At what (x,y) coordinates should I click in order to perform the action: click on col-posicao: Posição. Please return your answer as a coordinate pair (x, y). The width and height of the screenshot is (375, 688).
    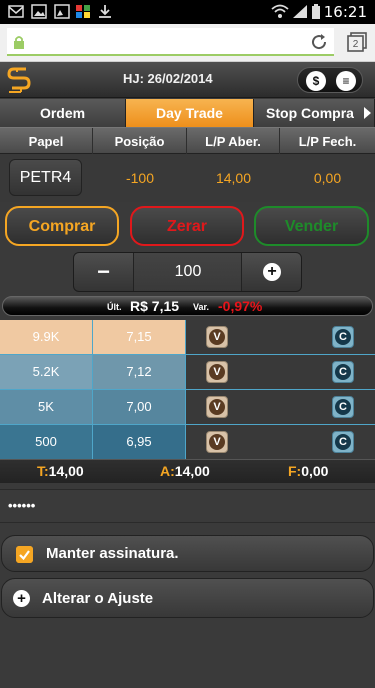
    Looking at the image, I should click on (140, 141).